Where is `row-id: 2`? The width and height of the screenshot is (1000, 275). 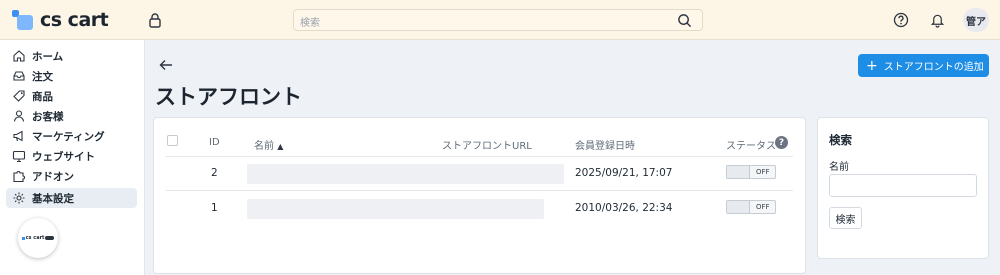 row-id: 2 is located at coordinates (214, 173).